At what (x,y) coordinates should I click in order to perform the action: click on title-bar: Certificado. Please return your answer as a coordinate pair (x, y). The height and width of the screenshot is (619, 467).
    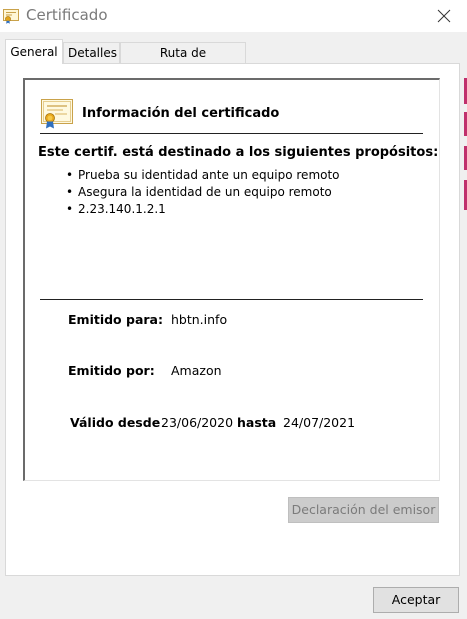
    Looking at the image, I should click on (233, 16).